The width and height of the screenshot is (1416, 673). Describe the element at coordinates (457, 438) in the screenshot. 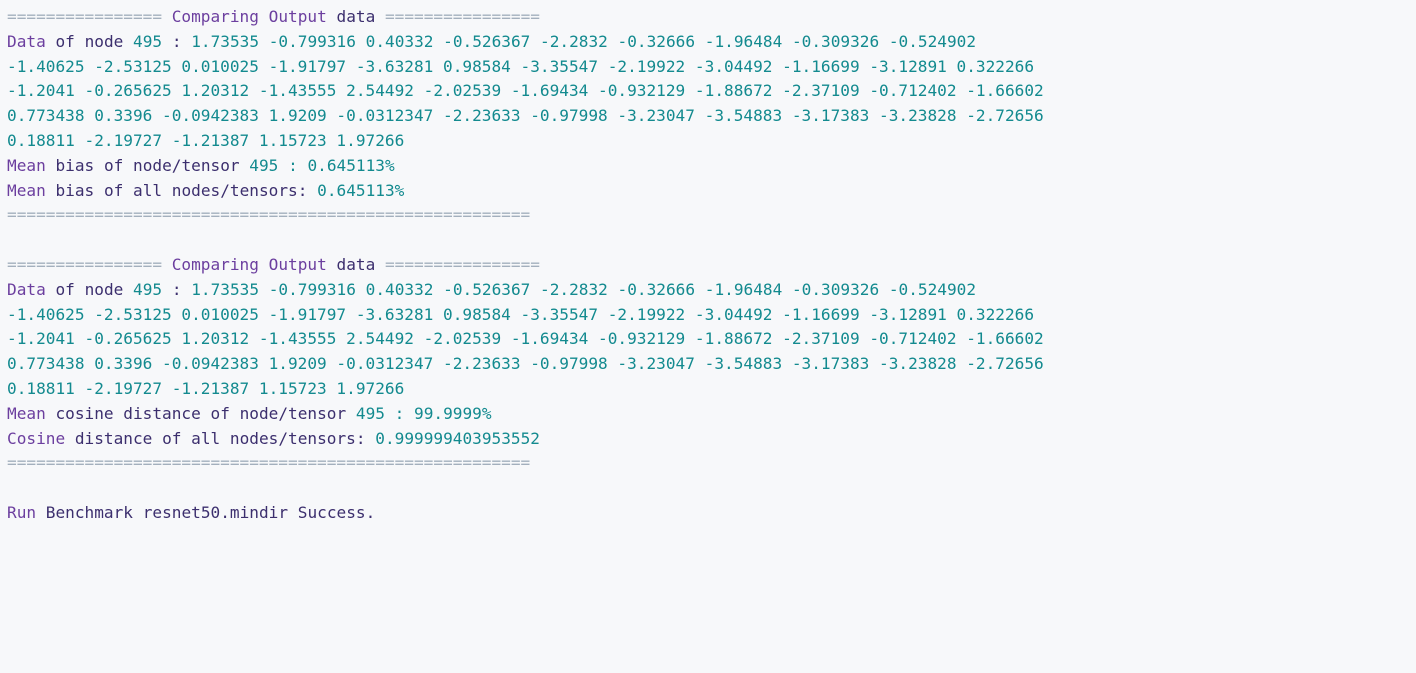

I see `metric-value: 0.999999403953552` at that location.